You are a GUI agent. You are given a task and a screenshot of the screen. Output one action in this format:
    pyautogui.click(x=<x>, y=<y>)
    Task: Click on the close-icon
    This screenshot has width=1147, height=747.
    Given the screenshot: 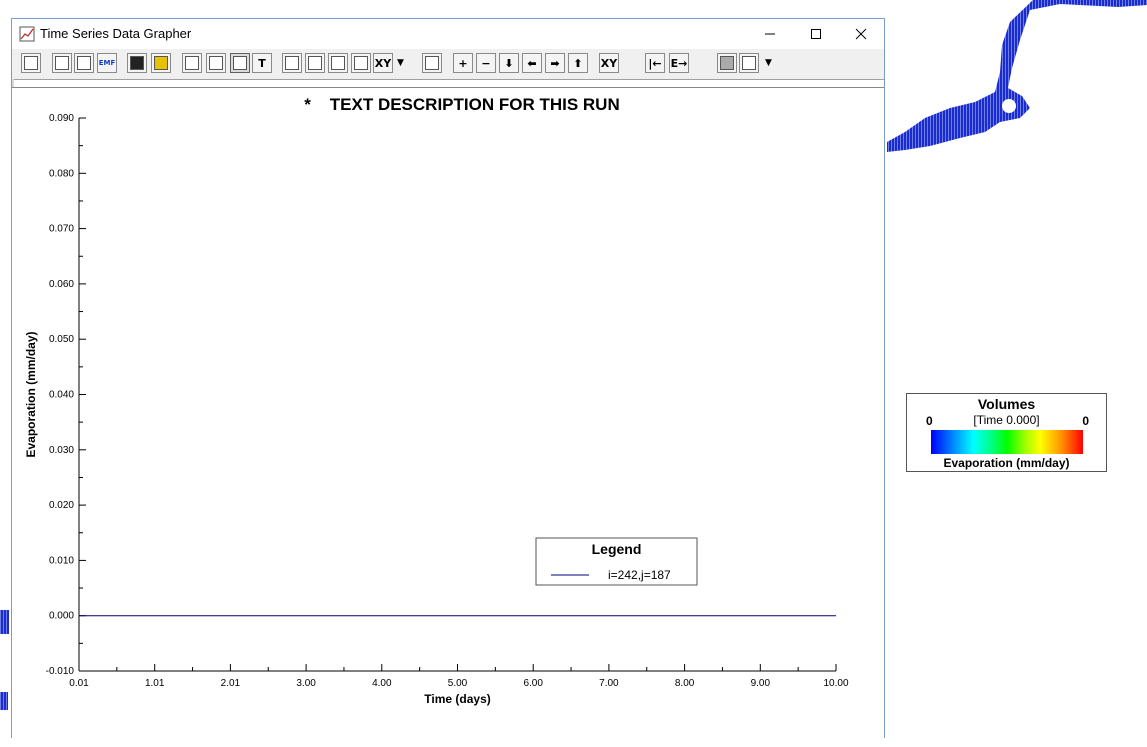 What is the action you would take?
    pyautogui.click(x=861, y=34)
    